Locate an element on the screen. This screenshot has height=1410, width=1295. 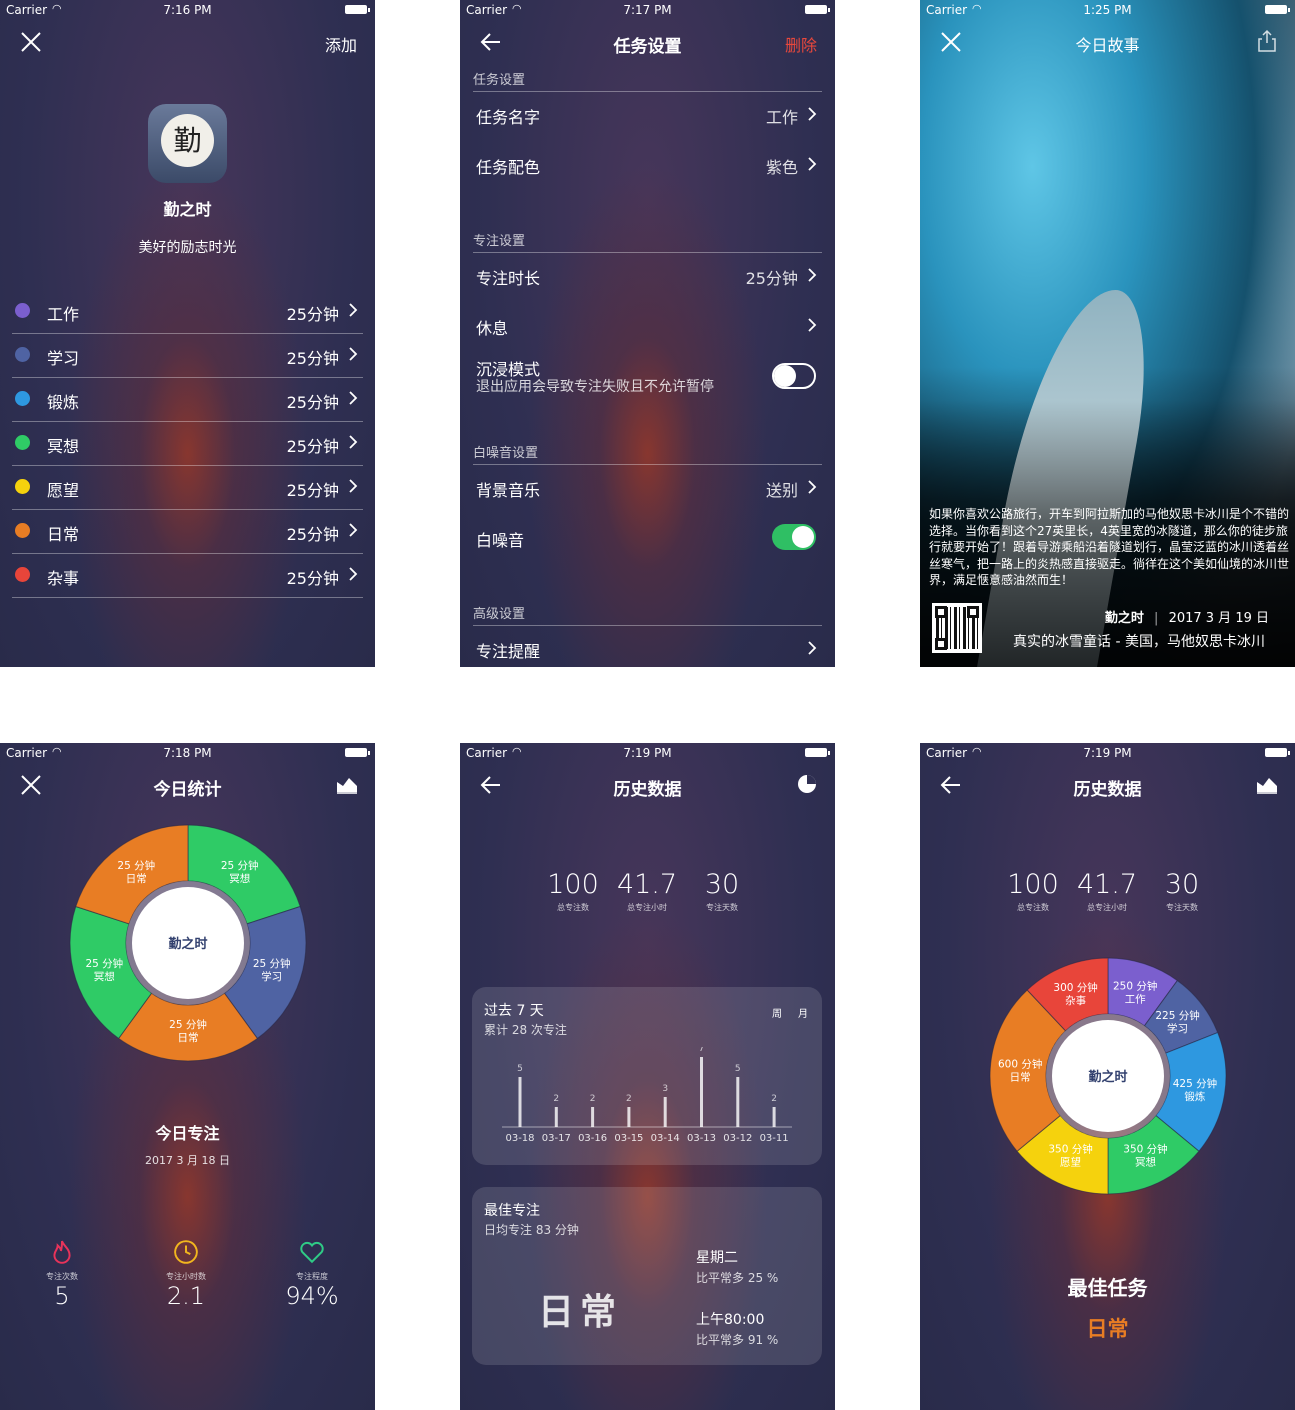
status-bar: Carrier ◠ 1:25 PM is located at coordinates (1107, 10).